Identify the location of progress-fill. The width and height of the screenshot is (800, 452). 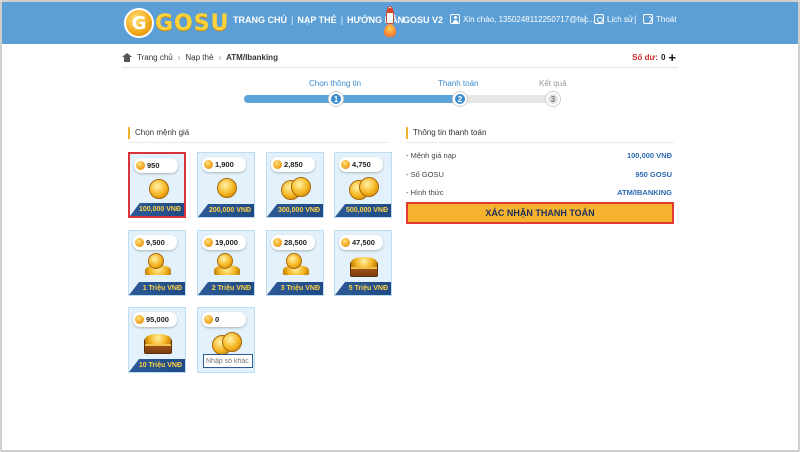
(353, 99).